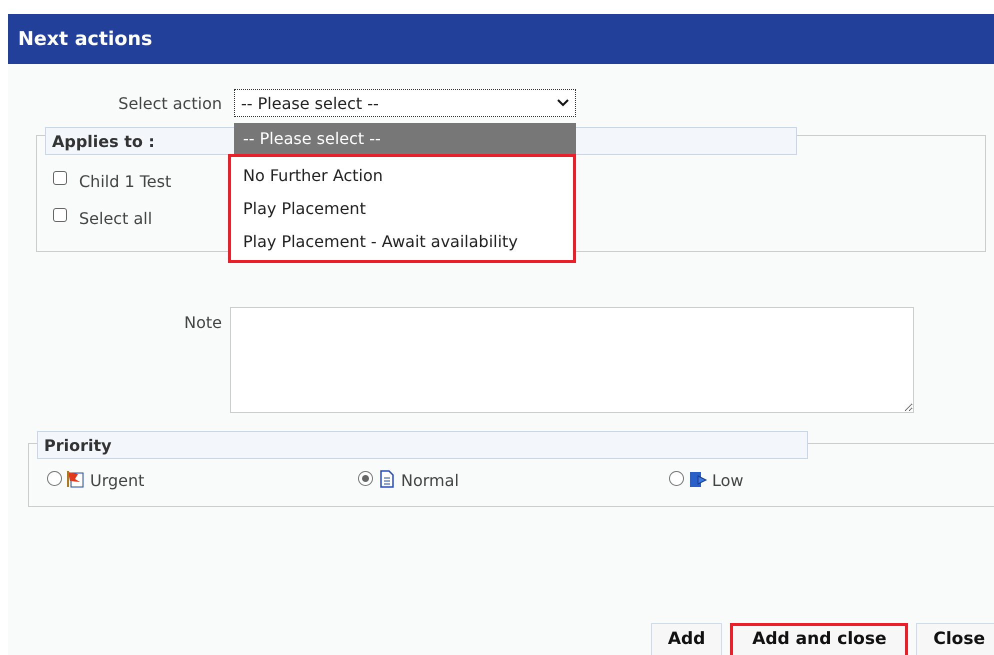 This screenshot has width=994, height=655. I want to click on radio-label: Normal, so click(430, 480).